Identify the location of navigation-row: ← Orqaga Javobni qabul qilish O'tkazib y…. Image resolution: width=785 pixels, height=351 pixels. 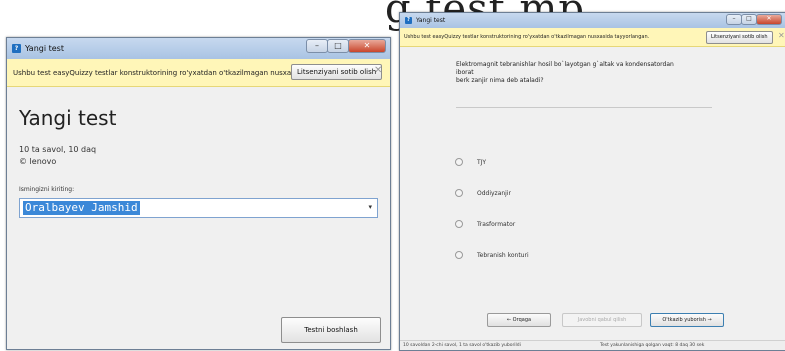
(592, 322).